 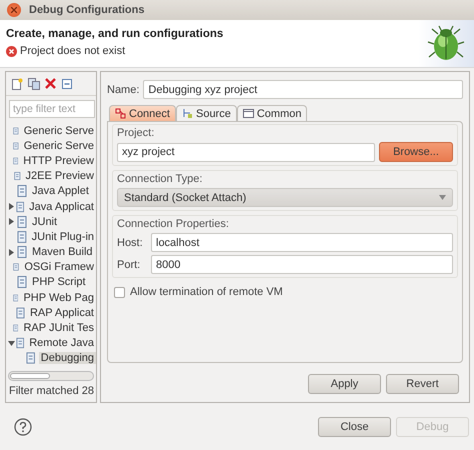 I want to click on tree-item: JUnit, so click(x=45, y=222).